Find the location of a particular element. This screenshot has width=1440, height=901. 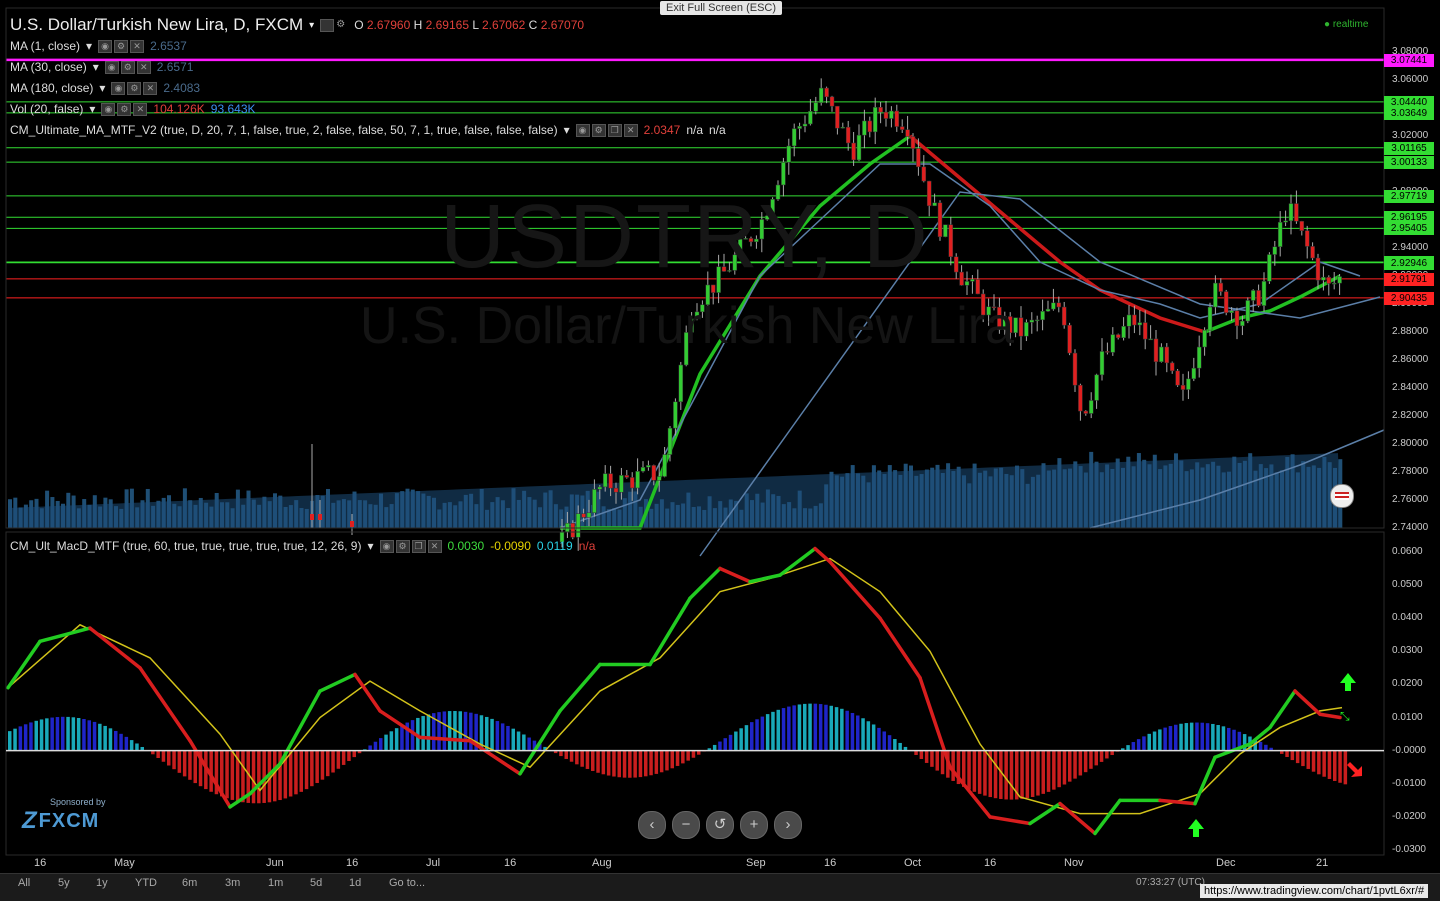

range-ytd: YTD is located at coordinates (146, 883).